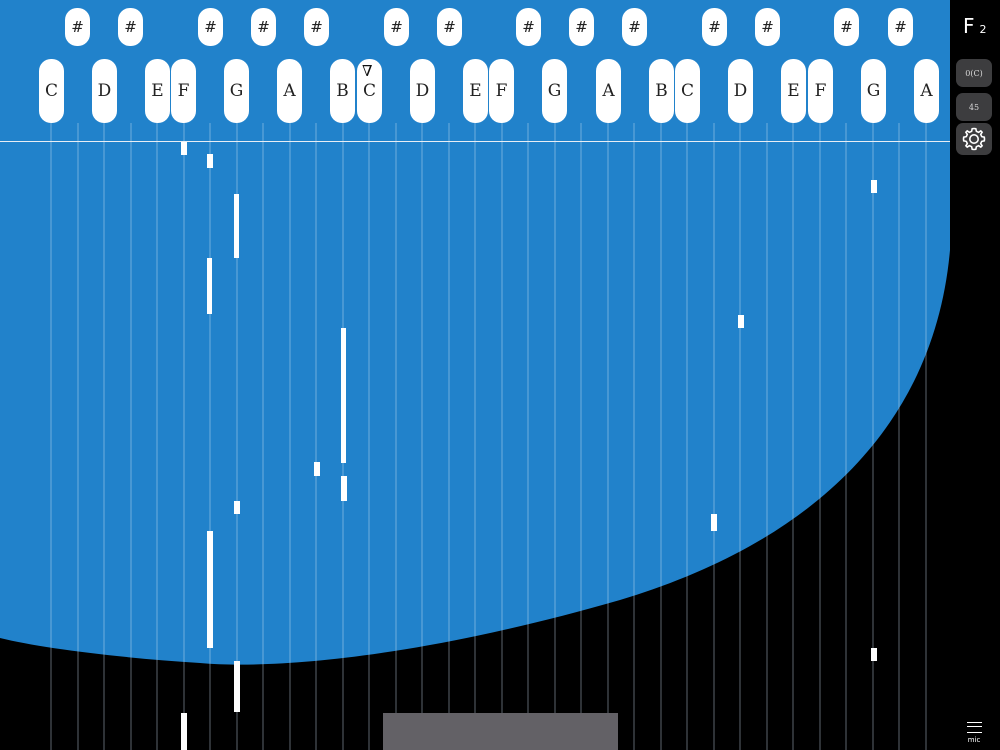 Image resolution: width=1000 pixels, height=750 pixels. What do you see at coordinates (969, 26) in the screenshot?
I see `key-letter: F` at bounding box center [969, 26].